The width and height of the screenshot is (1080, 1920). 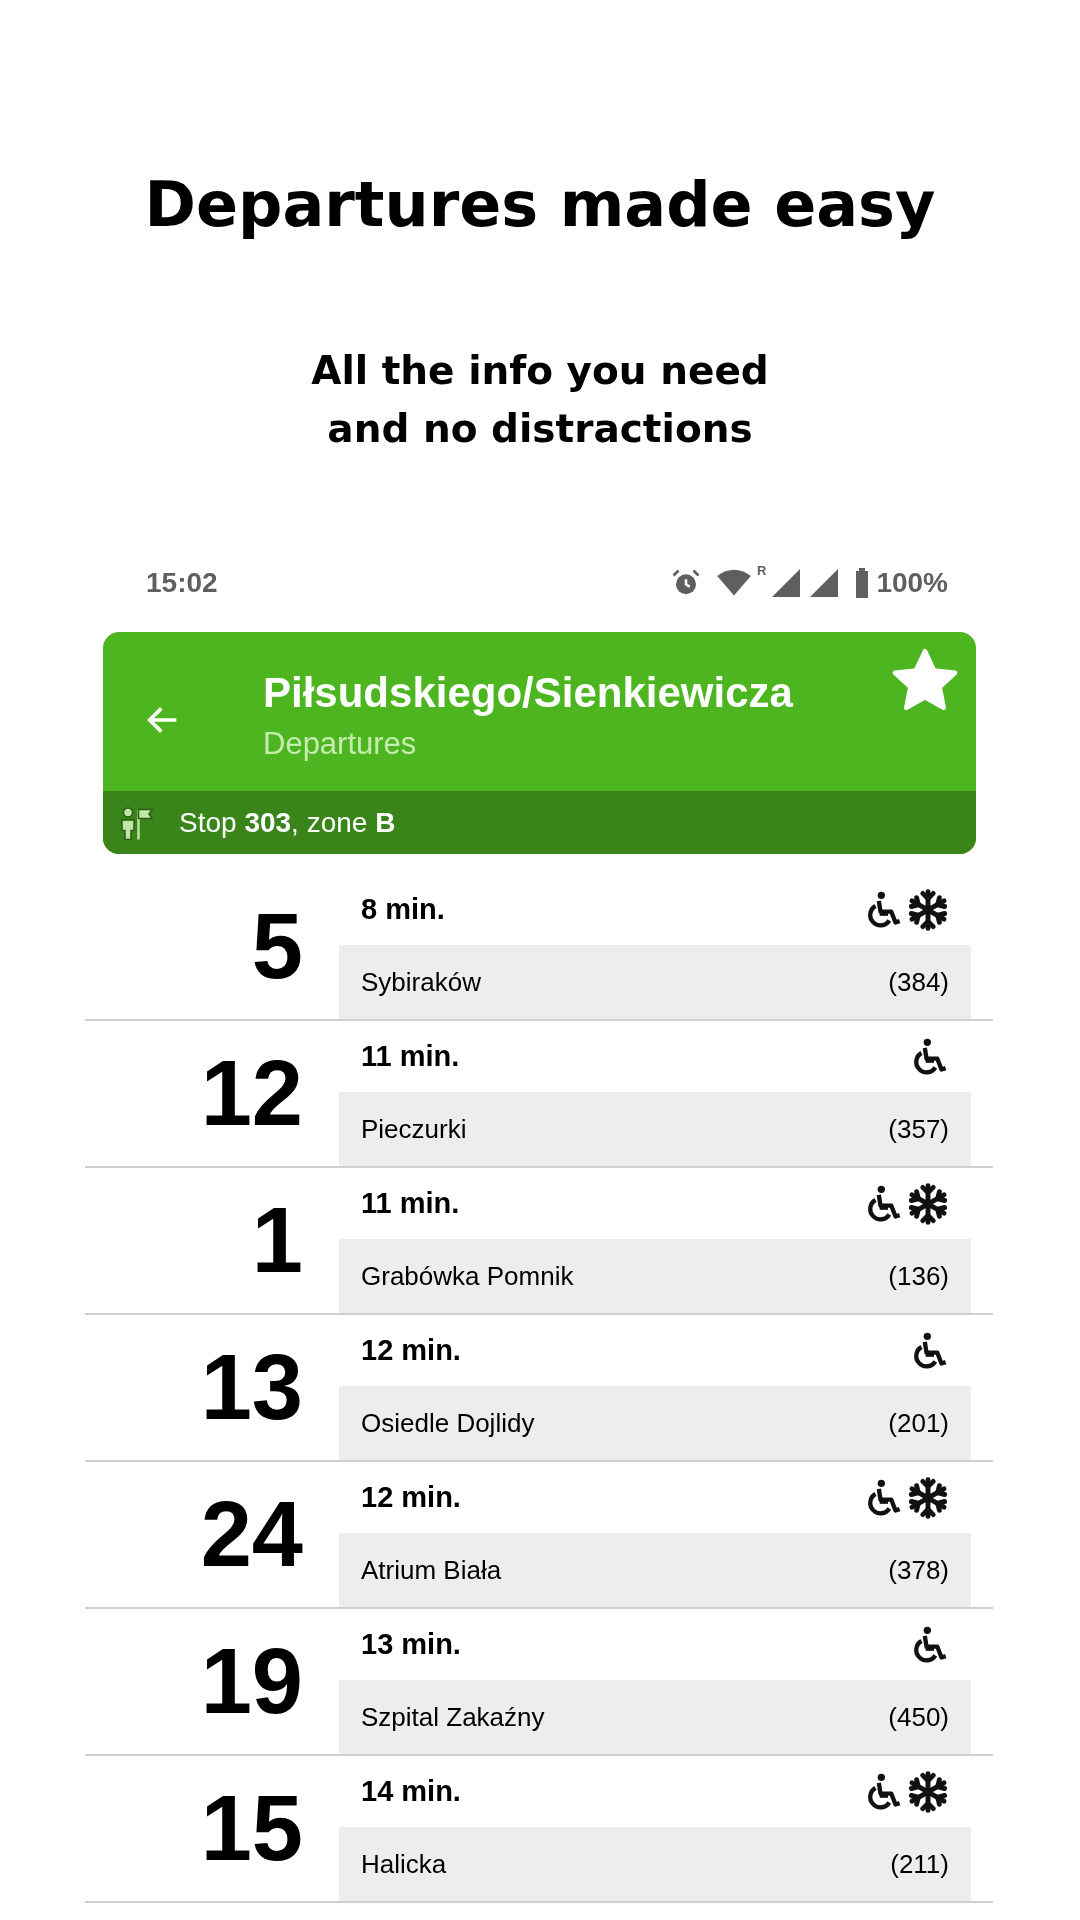 I want to click on route-number: 1, so click(x=277, y=1240).